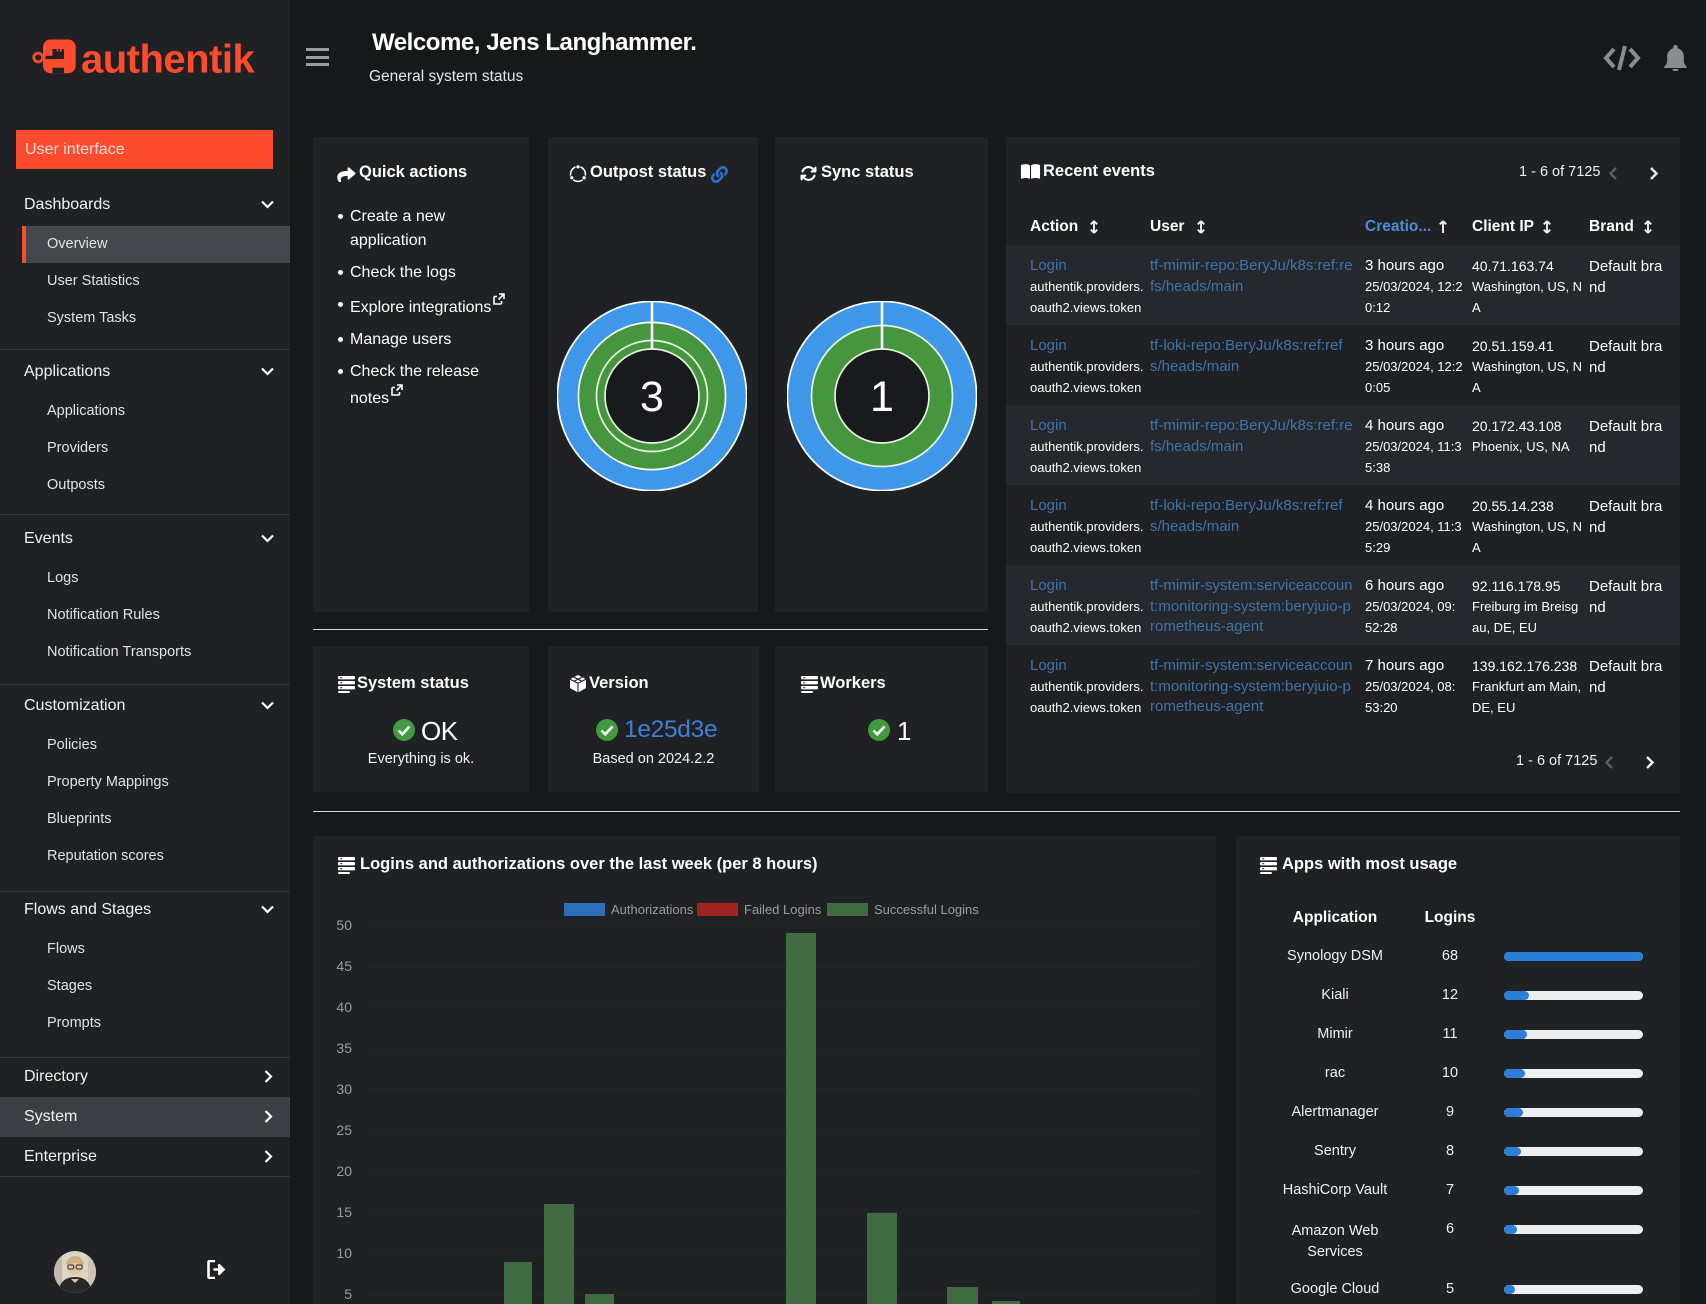 Image resolution: width=1706 pixels, height=1304 pixels. I want to click on svg-text: authentik, so click(168, 60).